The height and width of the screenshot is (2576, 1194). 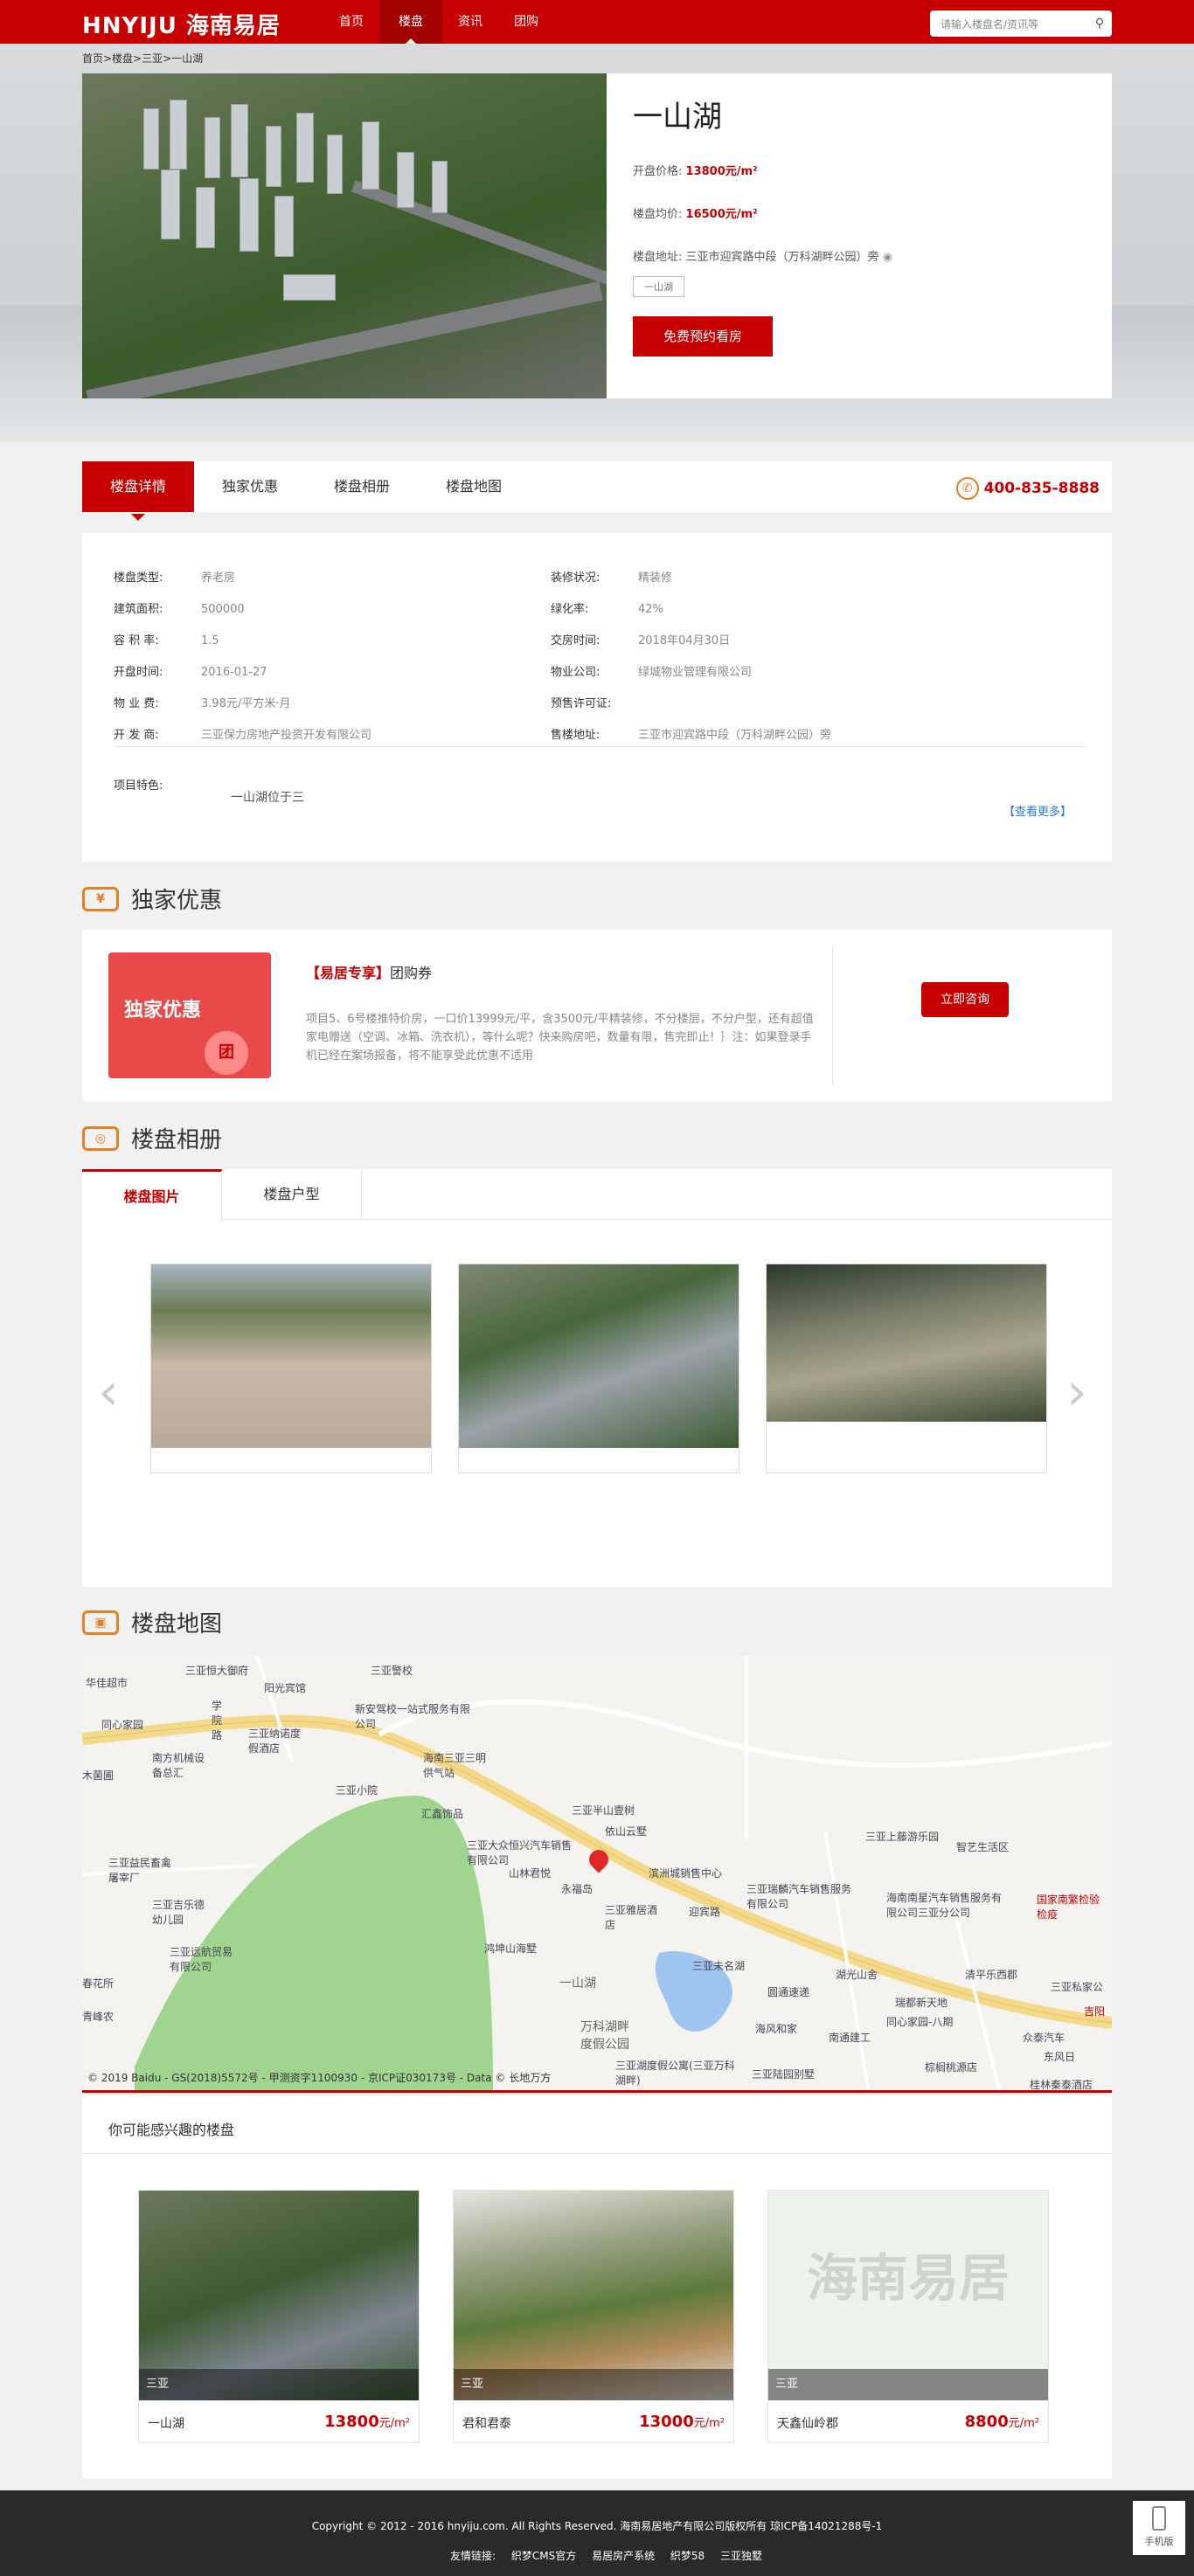 I want to click on detail-item: 容 积 率: 1.5, so click(x=166, y=640).